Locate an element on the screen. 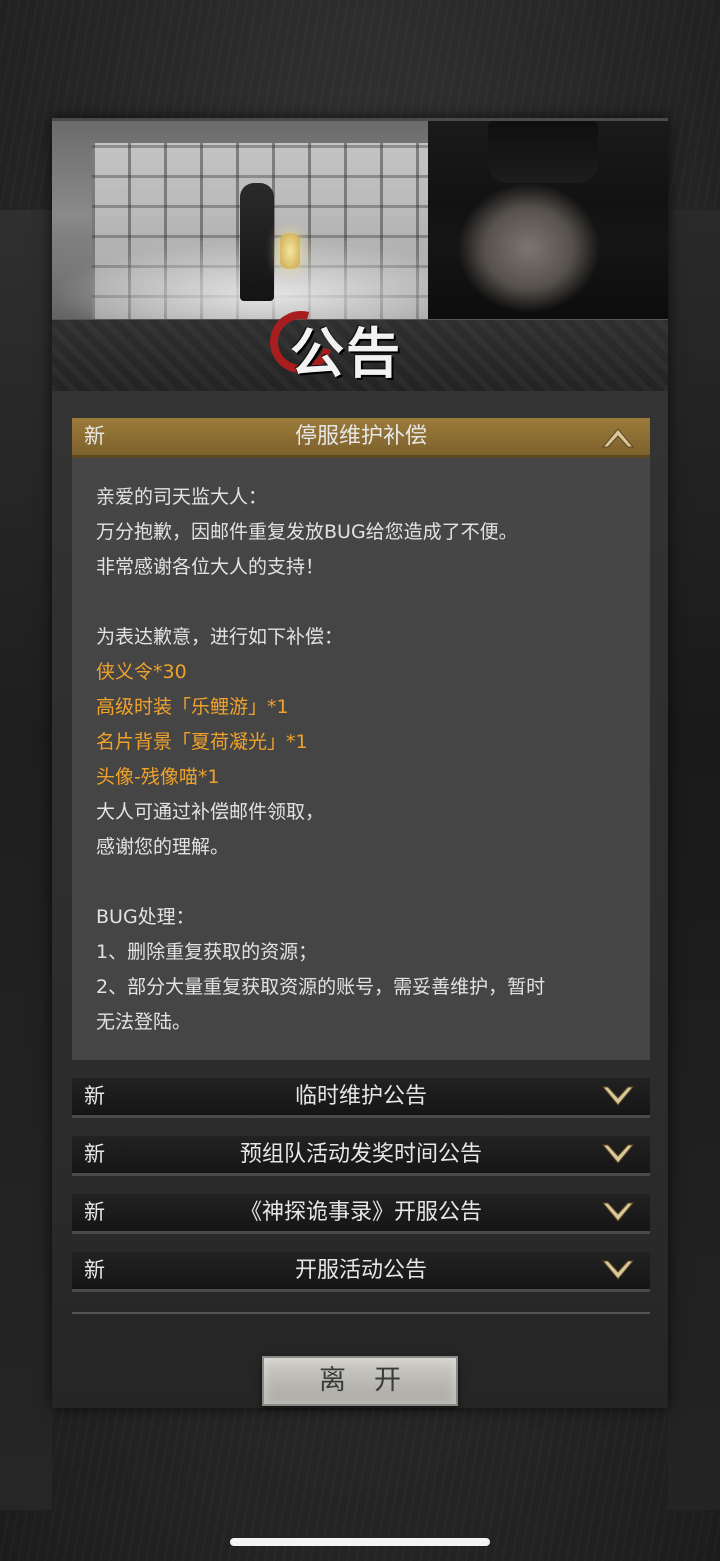 This screenshot has height=1561, width=720. announcement-item: 新 临时维护公告 is located at coordinates (361, 1098).